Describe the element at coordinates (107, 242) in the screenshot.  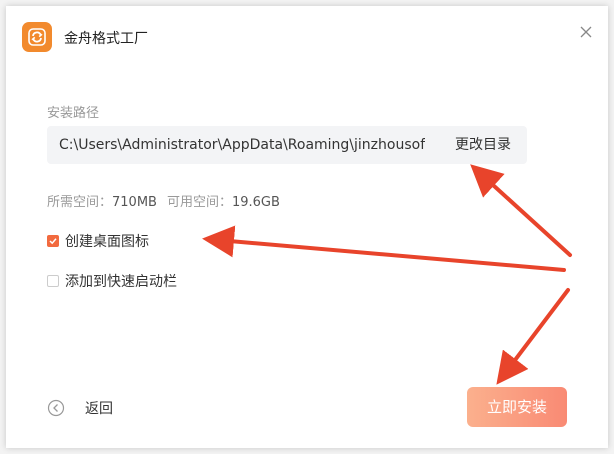
I see `desktop-icon-label: 创建桌面图标` at that location.